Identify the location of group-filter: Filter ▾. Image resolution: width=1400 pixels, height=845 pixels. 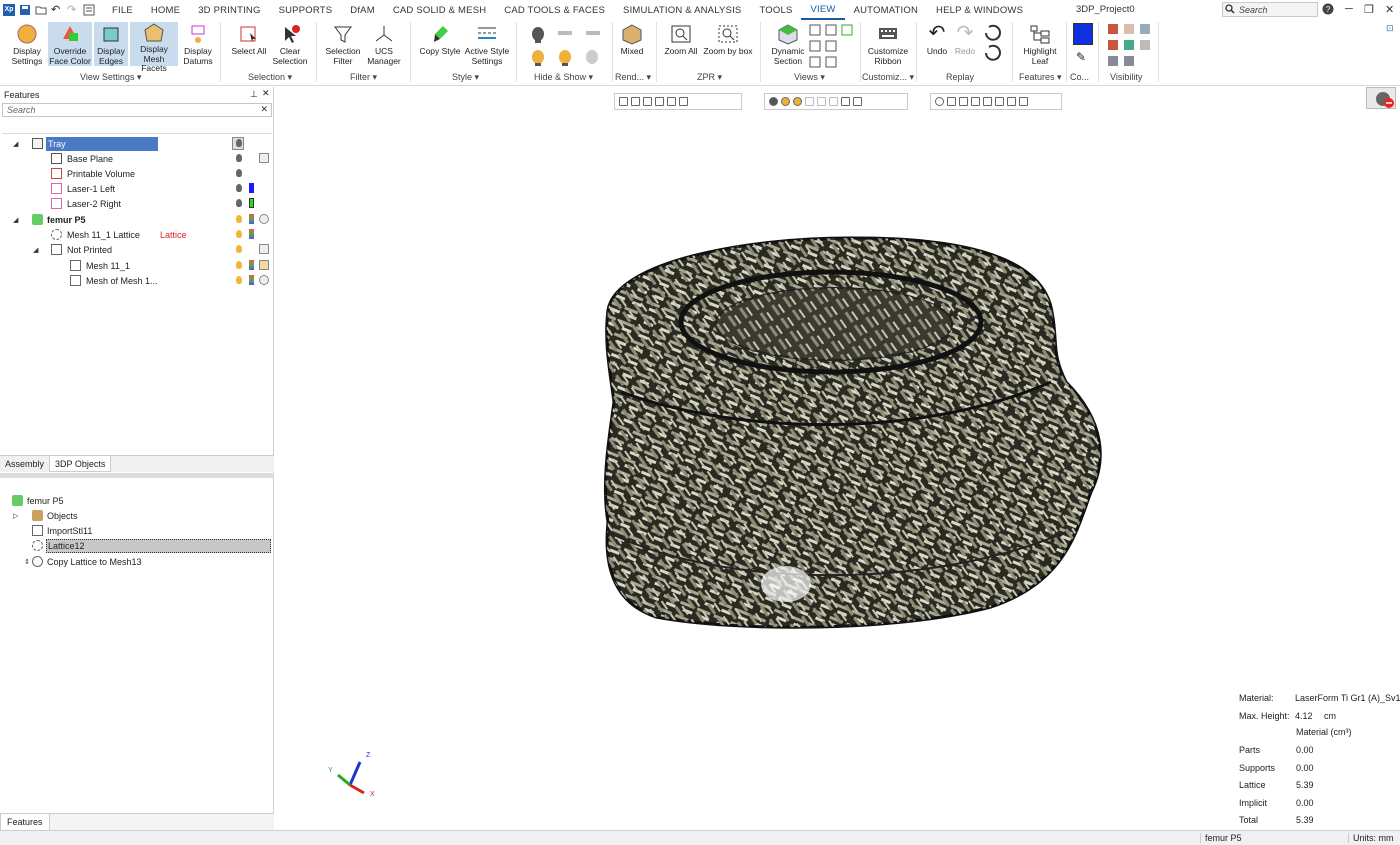
(363, 77).